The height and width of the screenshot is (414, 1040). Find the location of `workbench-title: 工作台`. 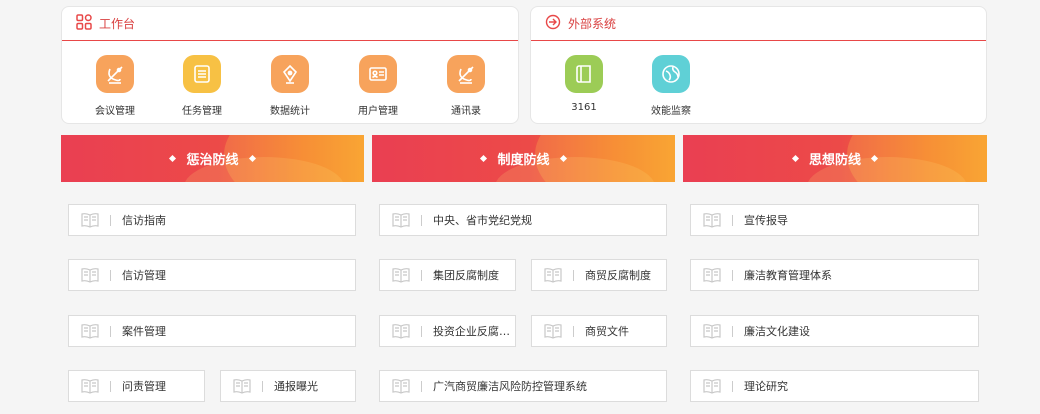

workbench-title: 工作台 is located at coordinates (117, 24).